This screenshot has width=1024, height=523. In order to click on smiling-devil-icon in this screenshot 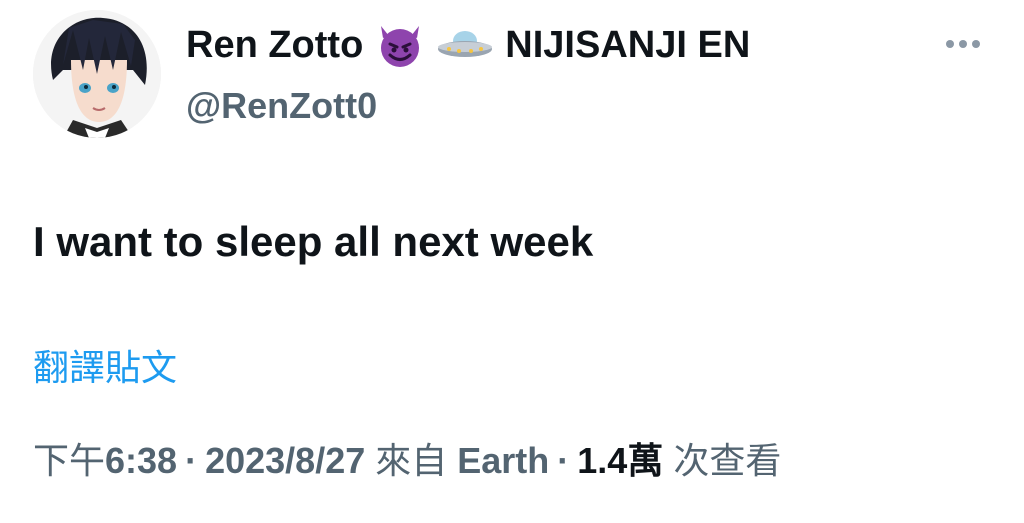, I will do `click(400, 45)`.